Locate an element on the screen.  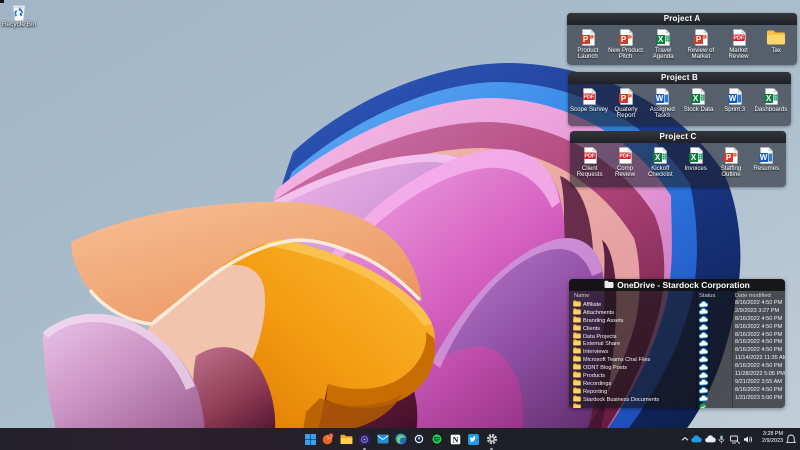
svg-text: 2/9/2023 is located at coordinates (772, 441).